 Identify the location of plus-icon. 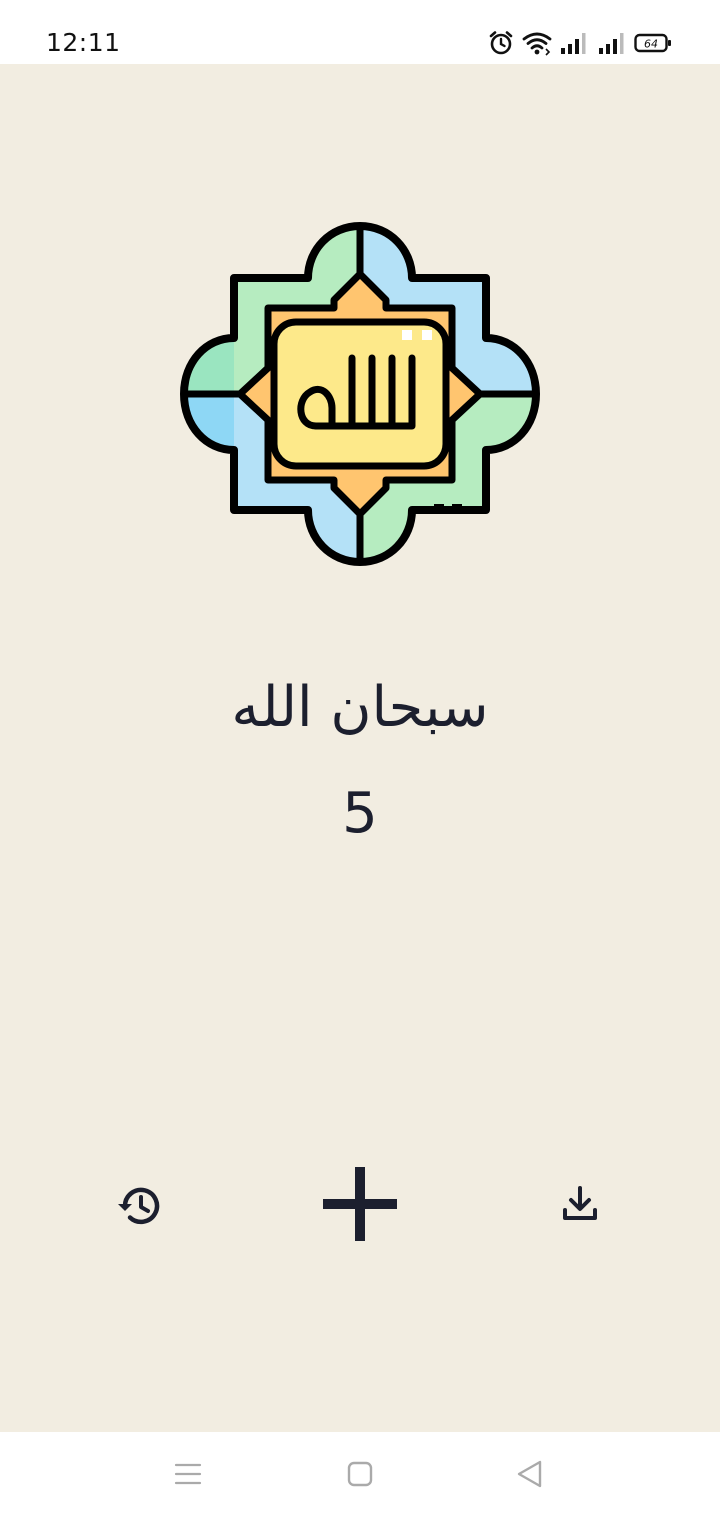
(360, 1204).